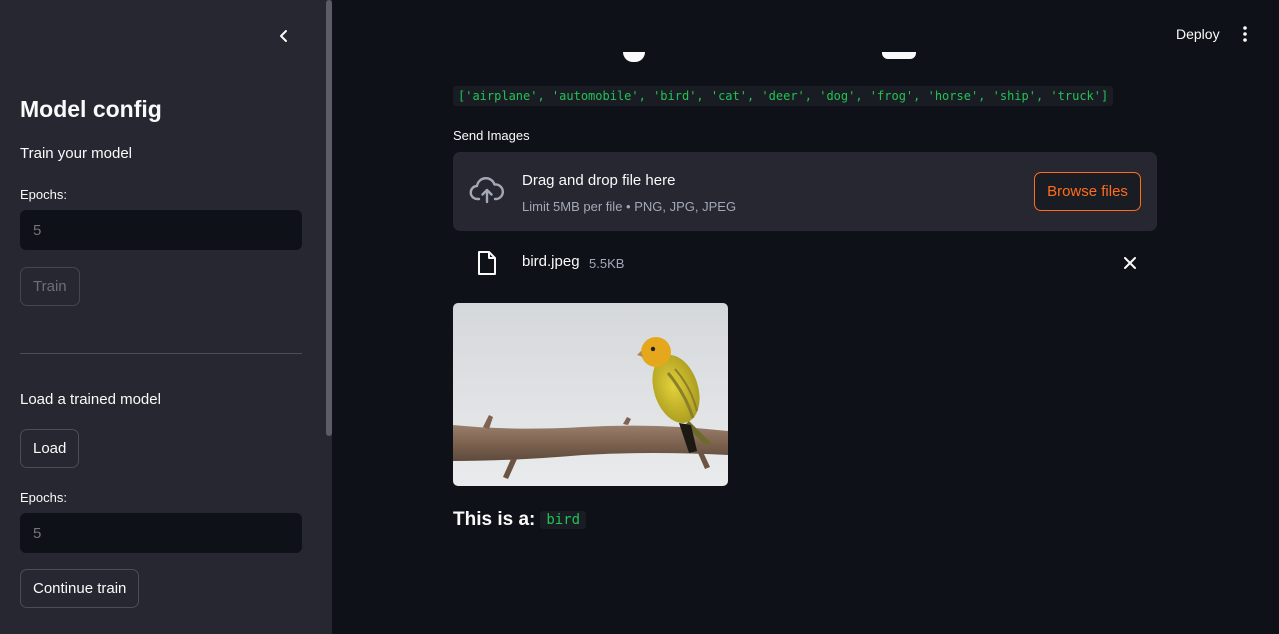 This screenshot has width=1279, height=634. Describe the element at coordinates (770, 58) in the screenshot. I see `page-title-clipped` at that location.